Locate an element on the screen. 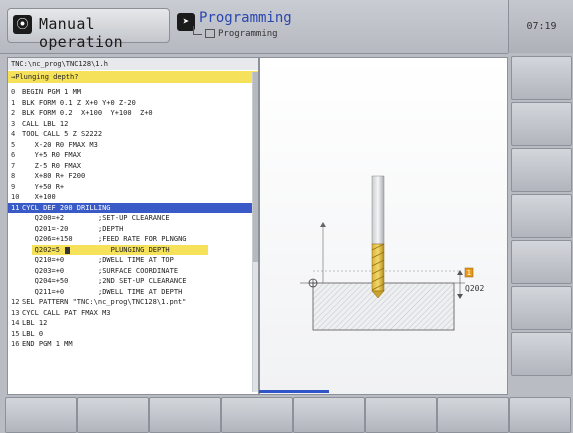 Image resolution: width=573 pixels, height=433 pixels. mode-label: Manual operation is located at coordinates (81, 33).